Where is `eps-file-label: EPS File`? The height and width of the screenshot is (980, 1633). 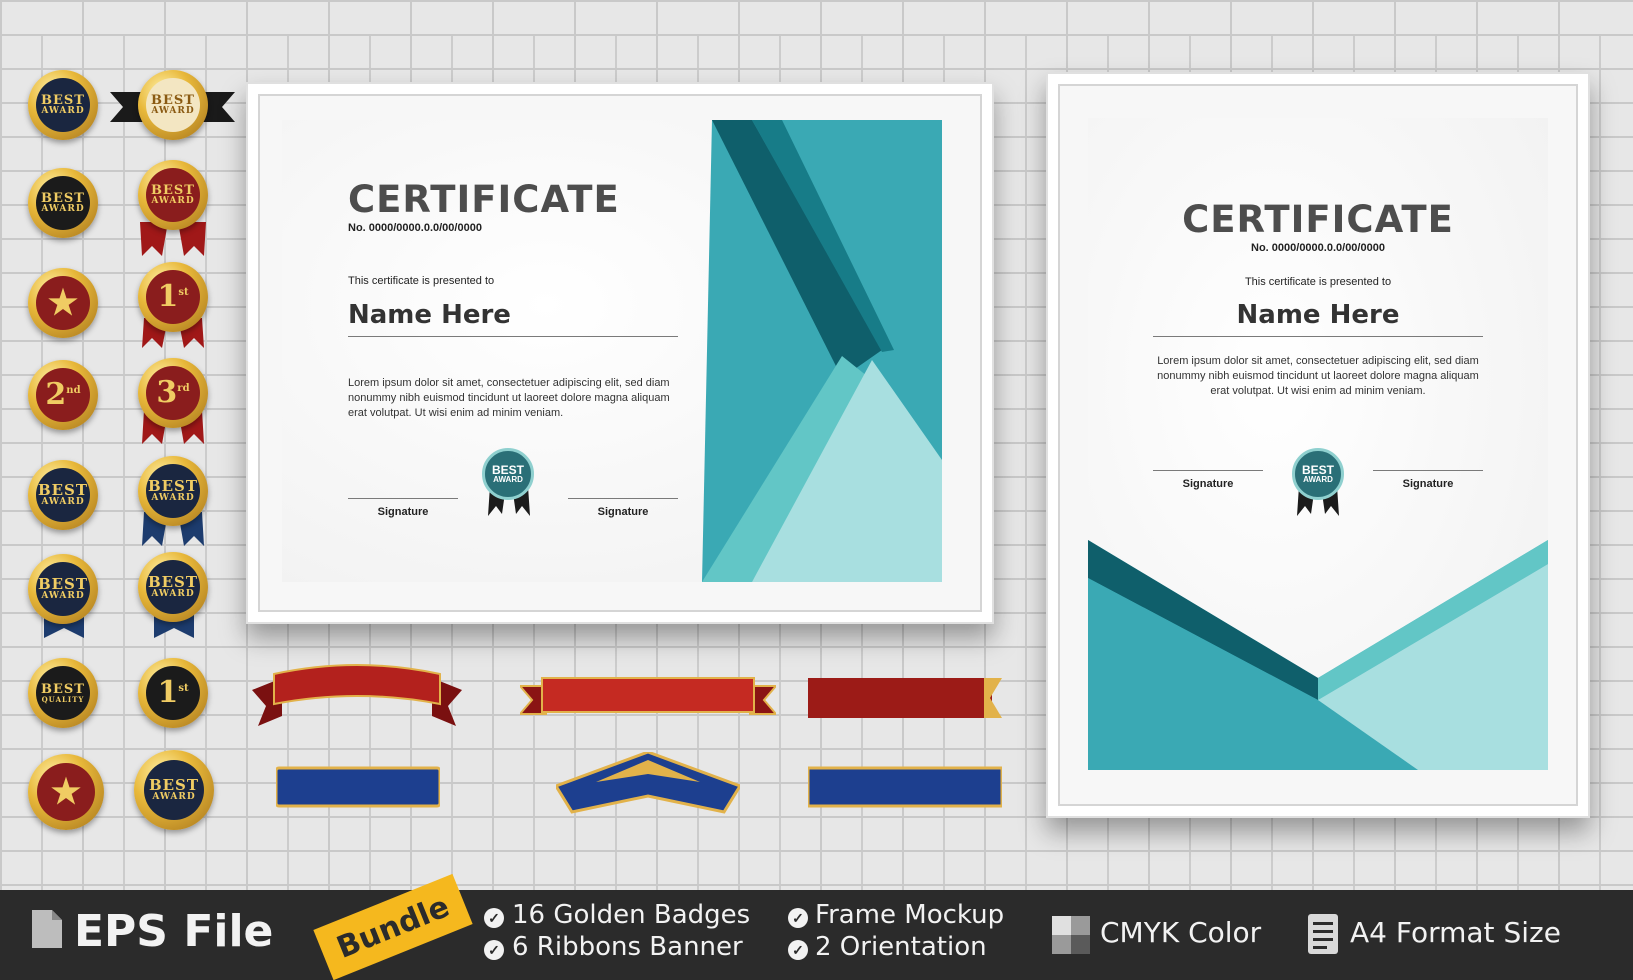
eps-file-label: EPS File is located at coordinates (174, 931).